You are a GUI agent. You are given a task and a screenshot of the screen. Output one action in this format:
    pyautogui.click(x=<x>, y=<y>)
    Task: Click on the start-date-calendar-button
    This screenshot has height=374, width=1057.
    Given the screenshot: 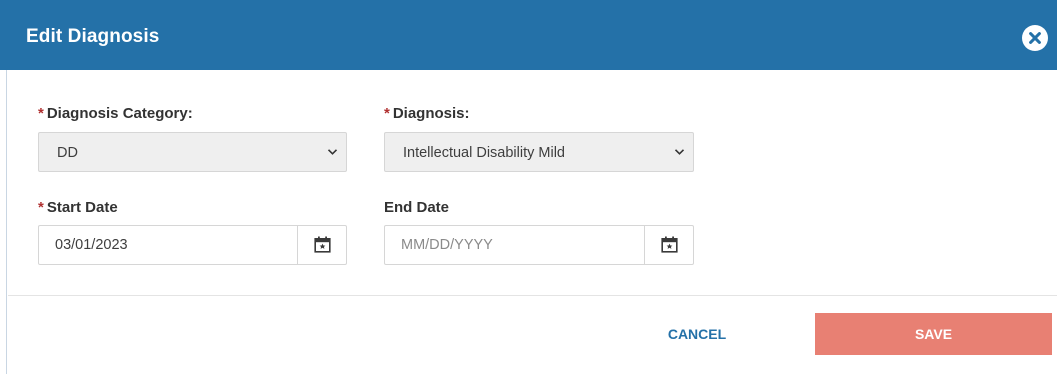 What is the action you would take?
    pyautogui.click(x=321, y=245)
    